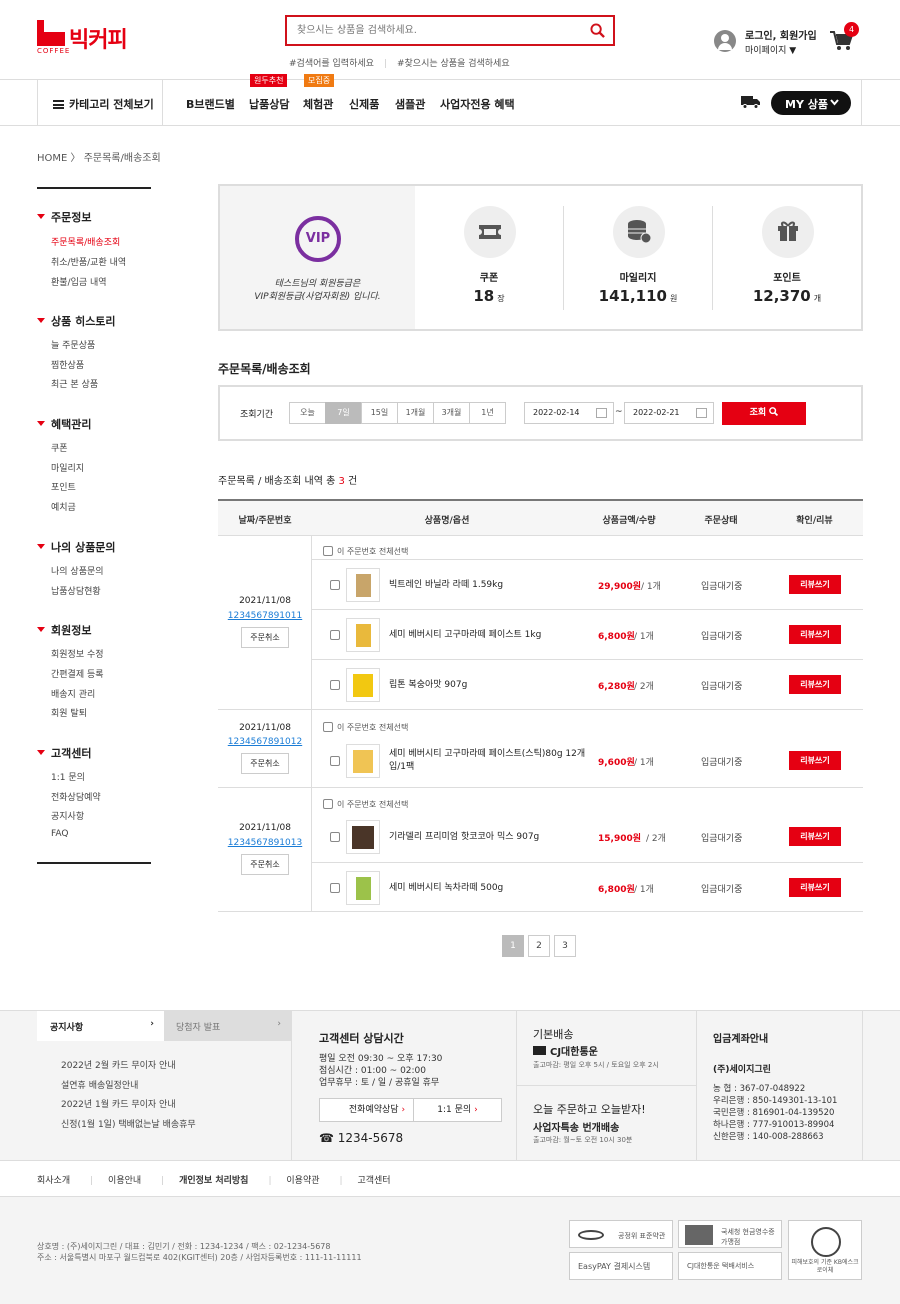  I want to click on search-input, so click(432, 30).